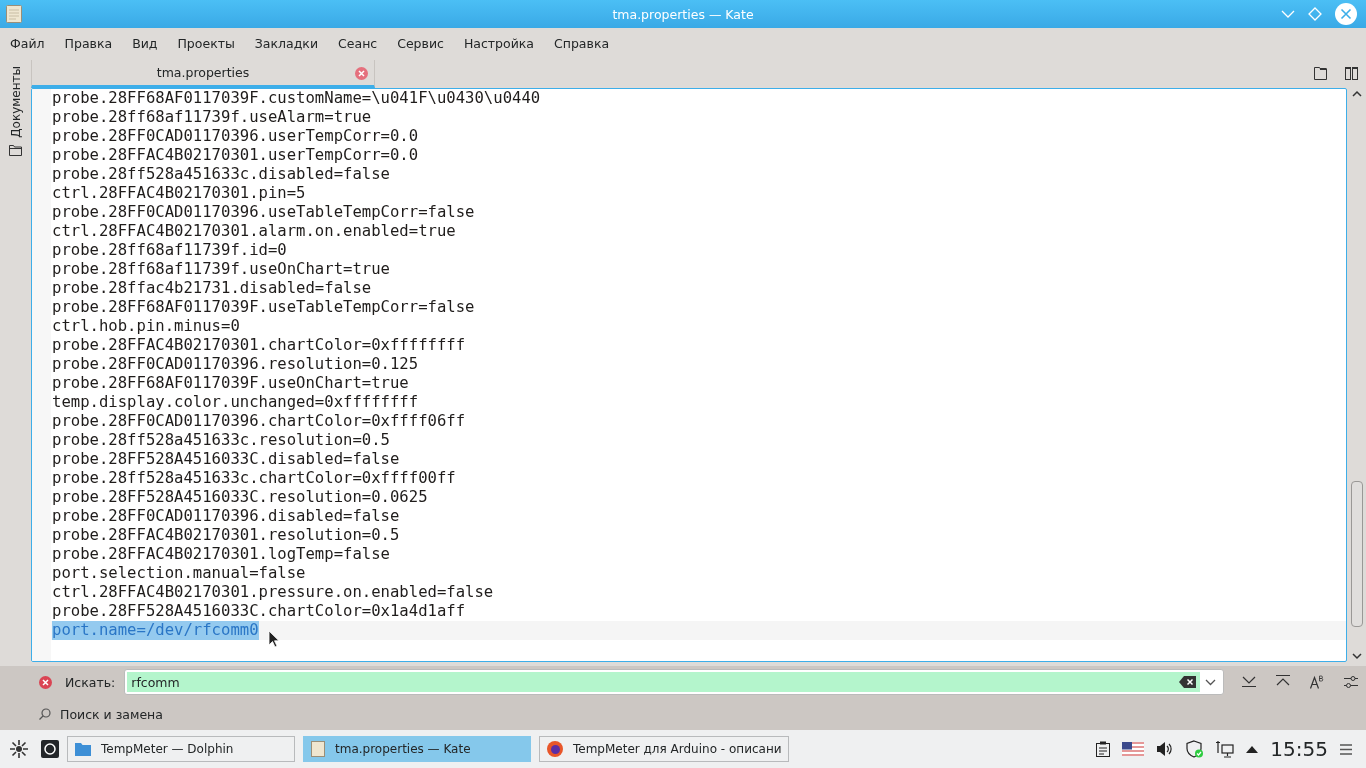 This screenshot has width=1366, height=768. Describe the element at coordinates (263, 307) in the screenshot. I see `code-line: probe.28FF68AF0117039F.useTableTempCorr=false` at that location.